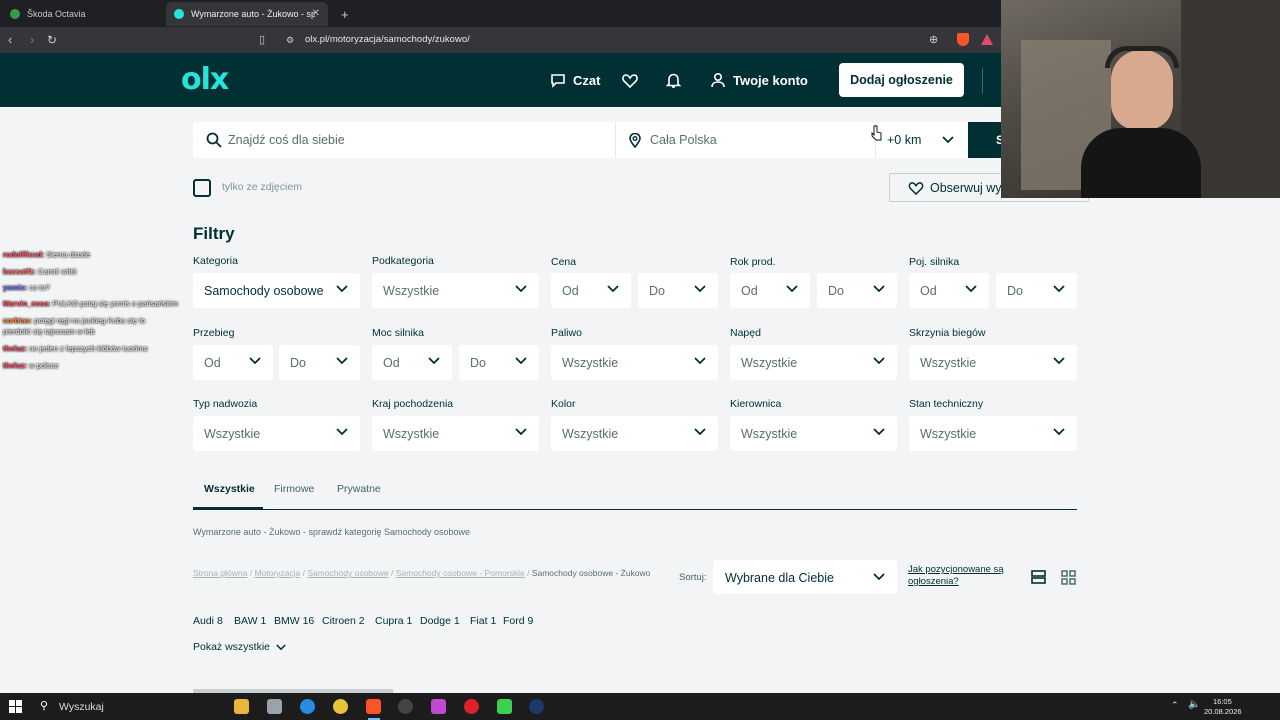 The height and width of the screenshot is (720, 1280). I want to click on filter-label: Kategoria, so click(215, 261).